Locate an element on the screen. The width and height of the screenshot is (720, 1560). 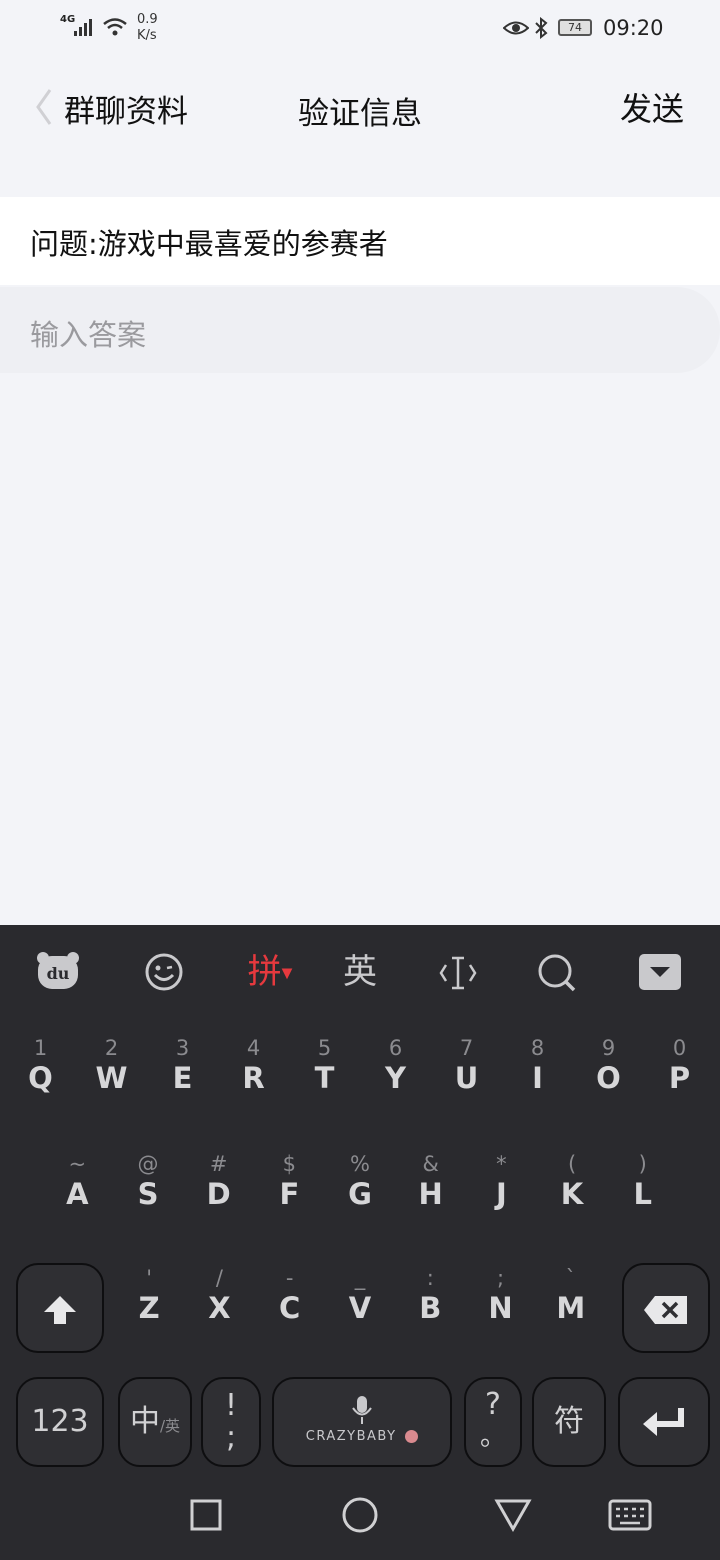
key-row-3: ' Z / X -C _ V :B ; N ` M is located at coordinates (360, 1305).